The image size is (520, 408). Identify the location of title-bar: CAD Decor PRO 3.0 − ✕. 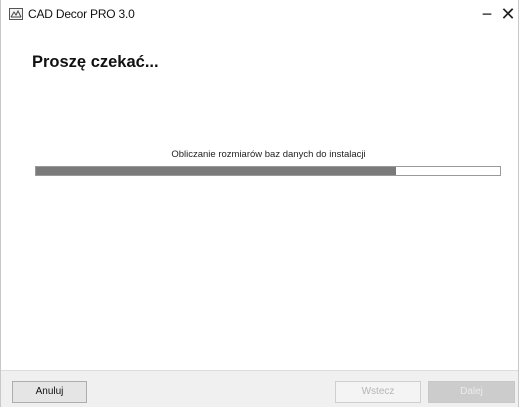
(259, 14).